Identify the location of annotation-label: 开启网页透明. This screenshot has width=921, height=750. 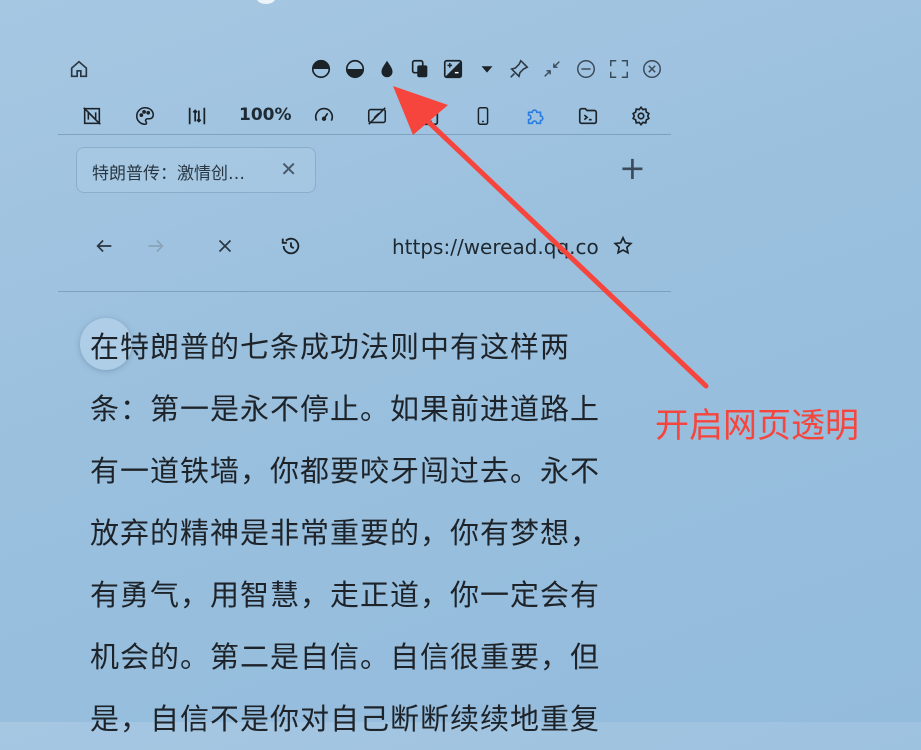
(757, 426).